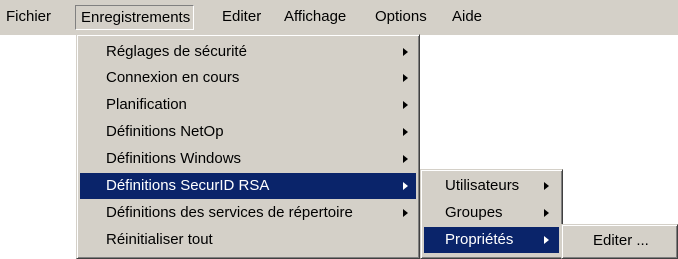 The image size is (678, 259). What do you see at coordinates (248, 78) in the screenshot?
I see `menu-item-connexion-en-cours: Connexion en cours` at bounding box center [248, 78].